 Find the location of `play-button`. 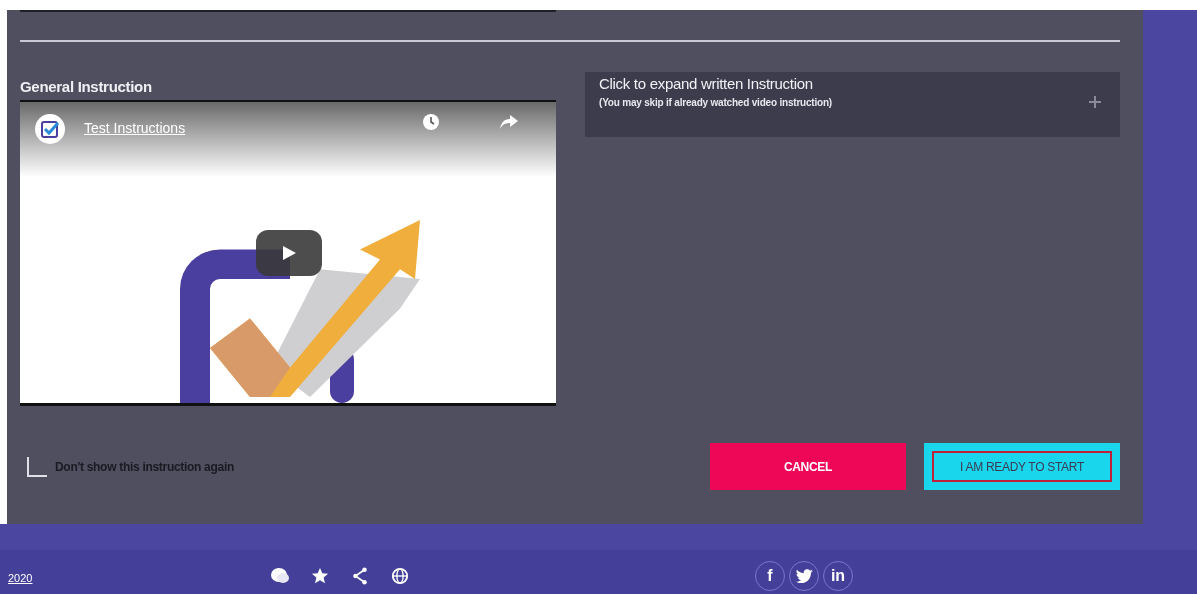

play-button is located at coordinates (289, 253).